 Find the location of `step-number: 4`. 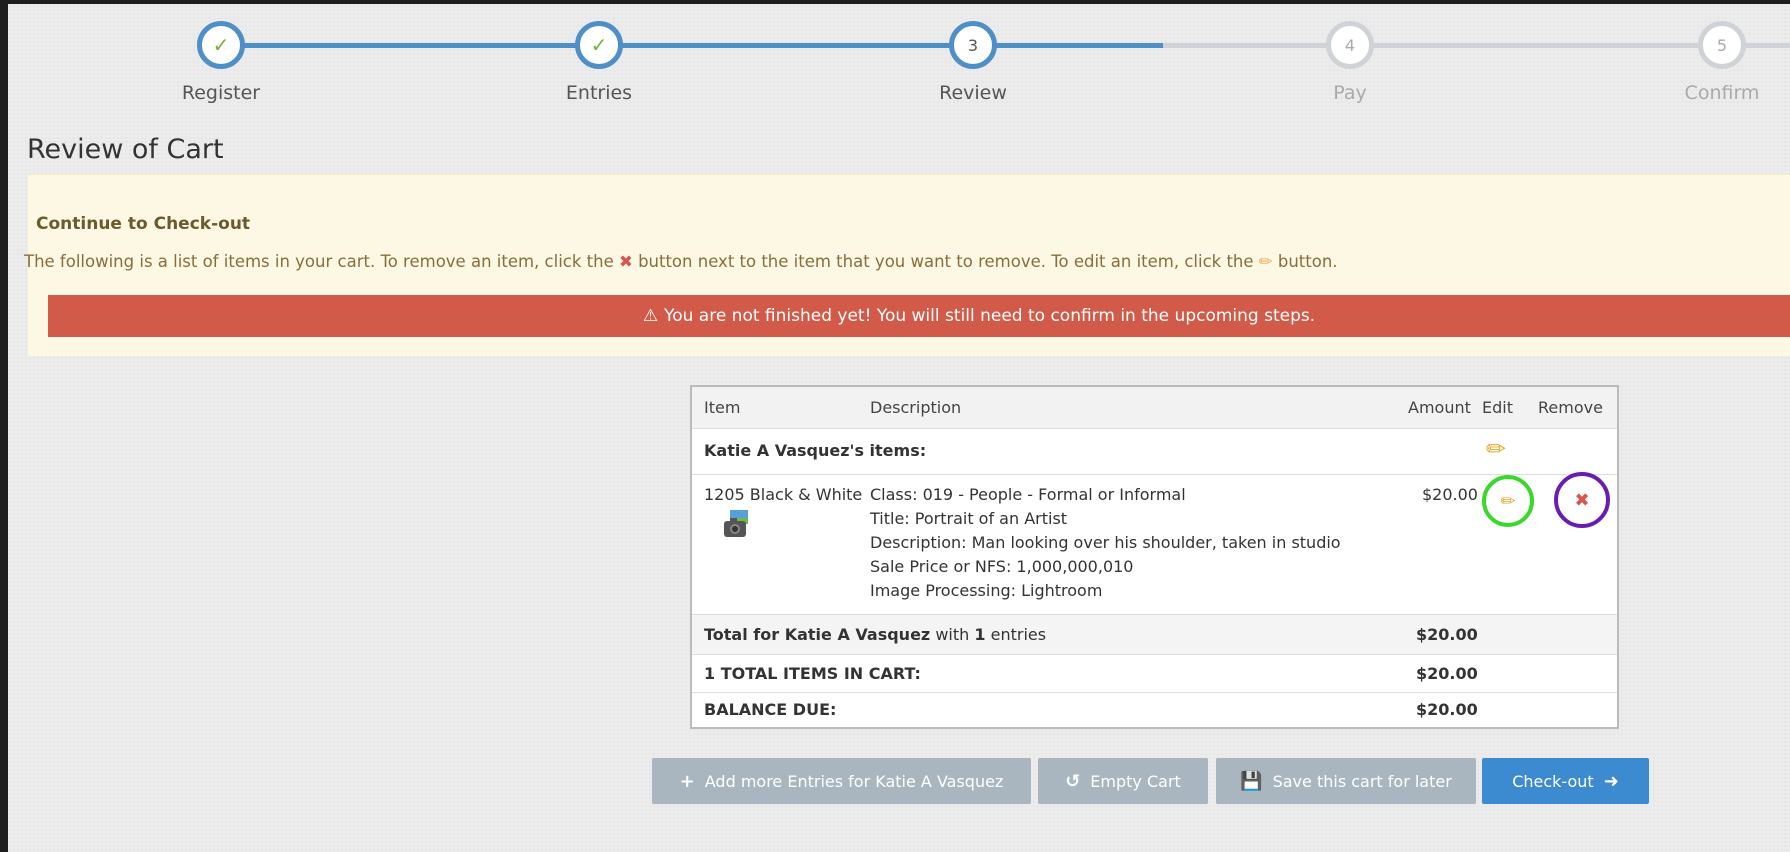

step-number: 4 is located at coordinates (1350, 45).